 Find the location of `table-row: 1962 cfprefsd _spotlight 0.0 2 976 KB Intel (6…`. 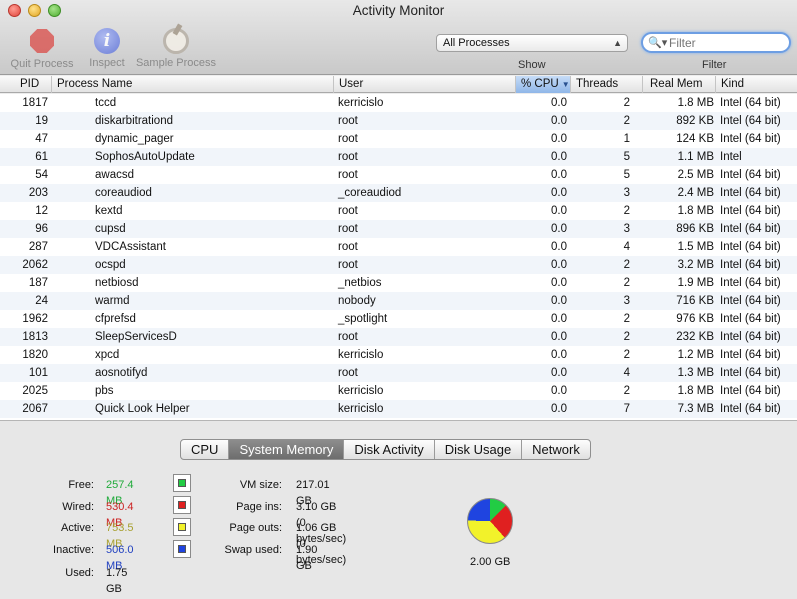

table-row: 1962 cfprefsd _spotlight 0.0 2 976 KB Intel (6… is located at coordinates (398, 319).